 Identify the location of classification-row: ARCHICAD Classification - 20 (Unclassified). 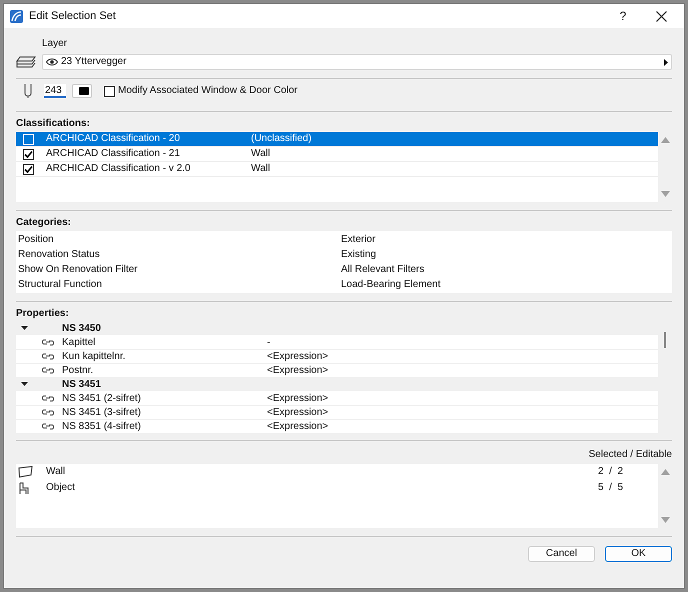
(337, 139).